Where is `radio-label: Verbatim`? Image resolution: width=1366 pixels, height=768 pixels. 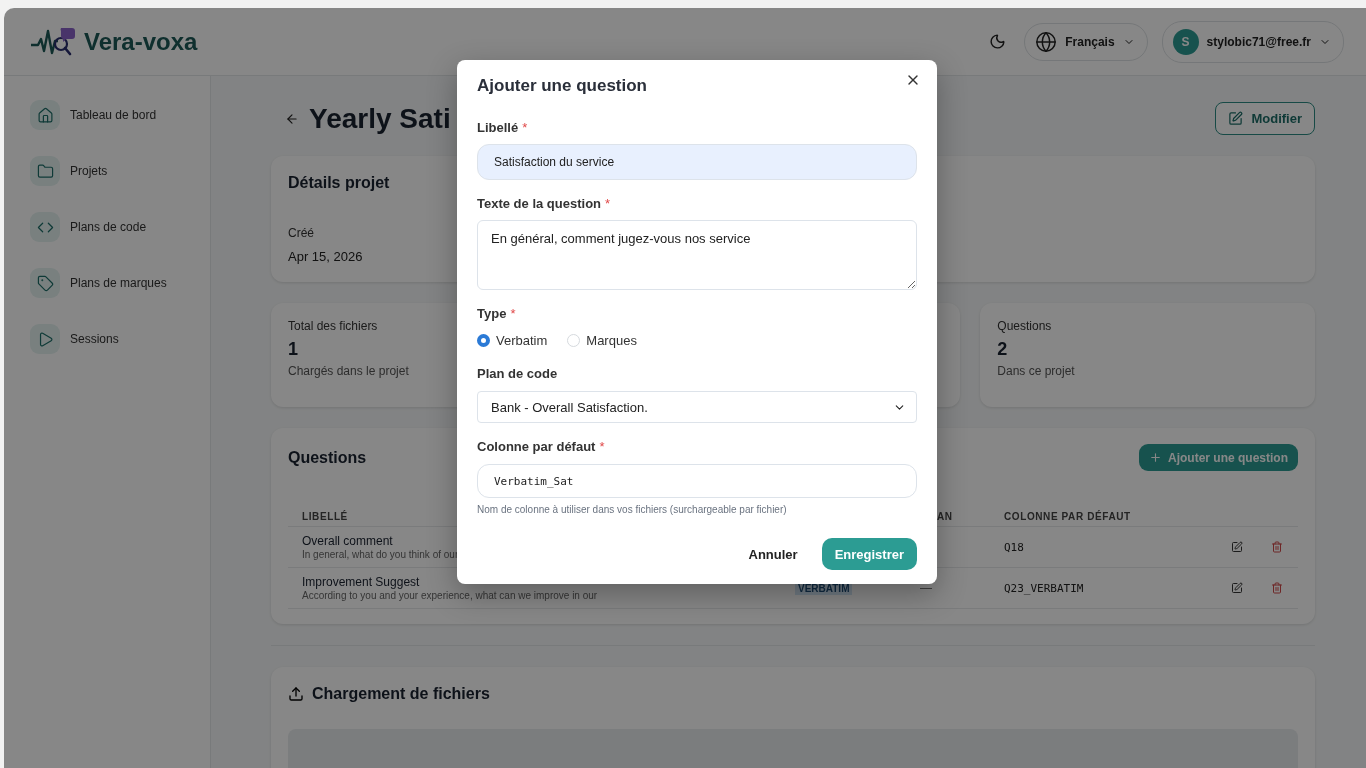 radio-label: Verbatim is located at coordinates (522, 340).